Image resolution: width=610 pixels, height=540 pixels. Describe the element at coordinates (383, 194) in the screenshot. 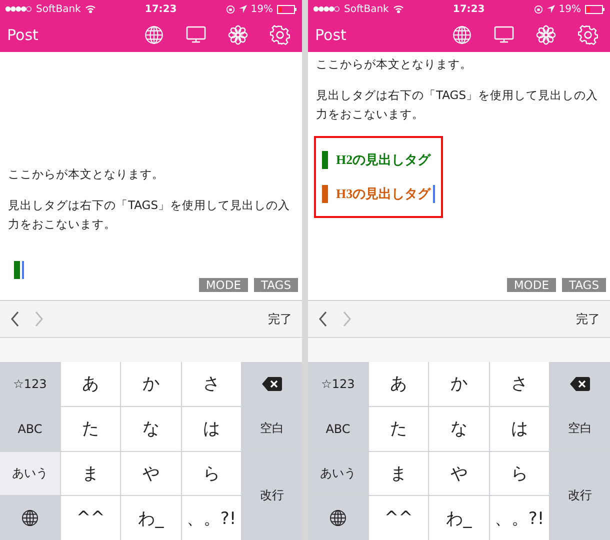

I see `heading-text: H3の見出しタグ` at that location.